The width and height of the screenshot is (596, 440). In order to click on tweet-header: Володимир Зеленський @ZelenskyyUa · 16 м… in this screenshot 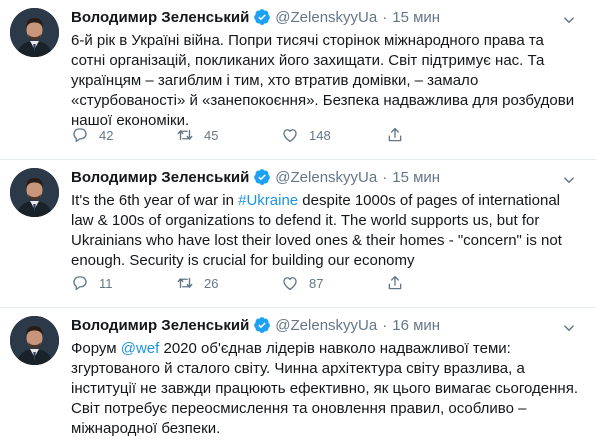, I will do `click(328, 325)`.